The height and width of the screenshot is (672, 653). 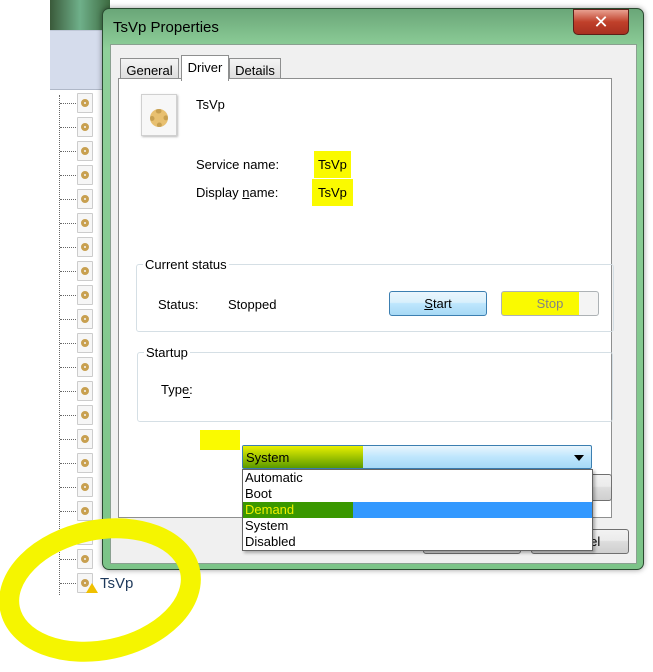 What do you see at coordinates (80, 60) in the screenshot?
I see `background-window-header` at bounding box center [80, 60].